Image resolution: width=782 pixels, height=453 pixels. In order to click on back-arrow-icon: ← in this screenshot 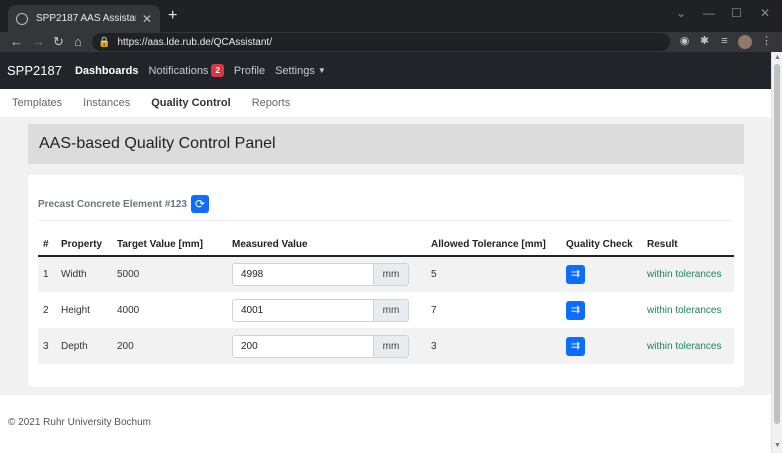, I will do `click(16, 42)`.